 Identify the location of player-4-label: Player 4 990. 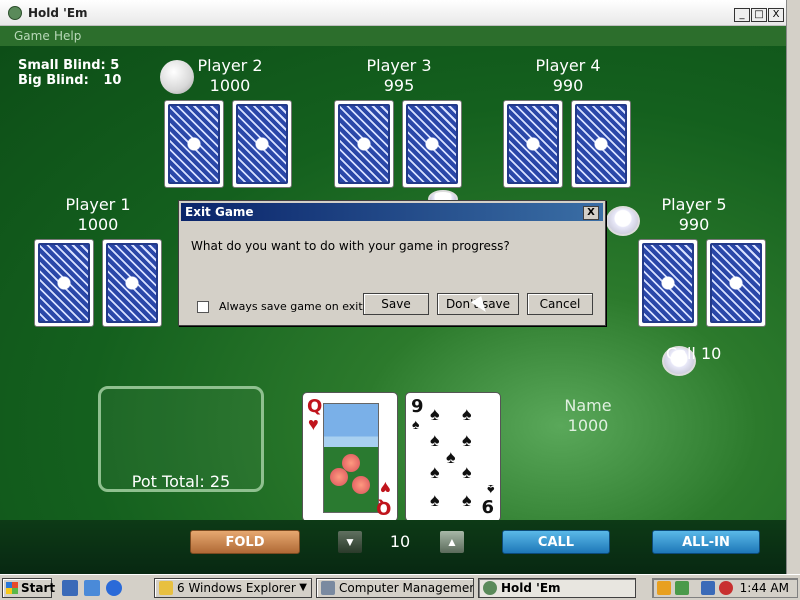
(568, 76).